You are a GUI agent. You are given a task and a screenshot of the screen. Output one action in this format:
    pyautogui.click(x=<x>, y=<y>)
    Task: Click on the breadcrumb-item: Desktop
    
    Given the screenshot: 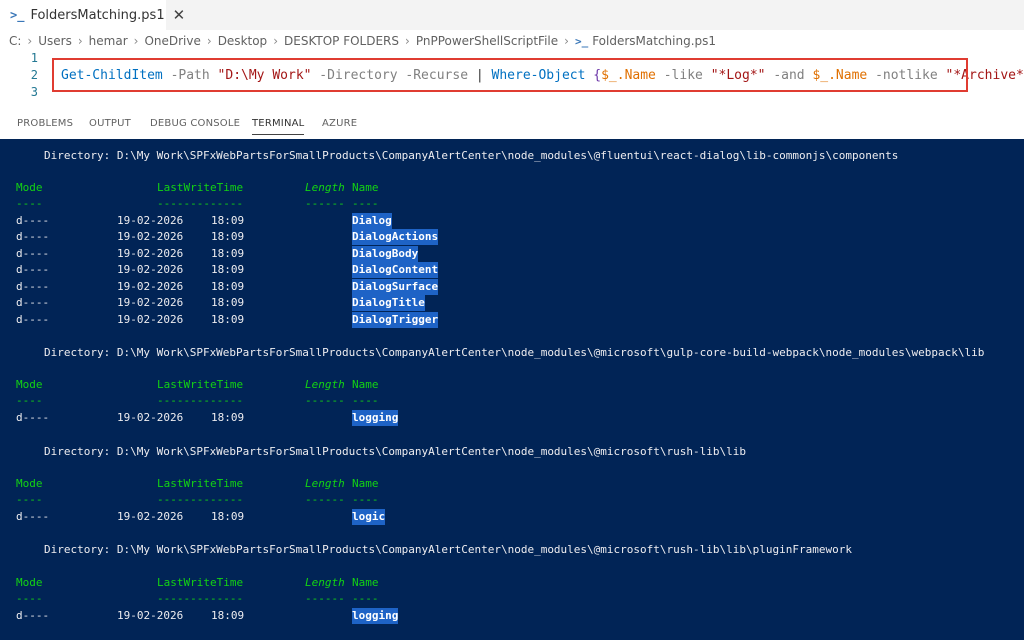 What is the action you would take?
    pyautogui.click(x=243, y=41)
    